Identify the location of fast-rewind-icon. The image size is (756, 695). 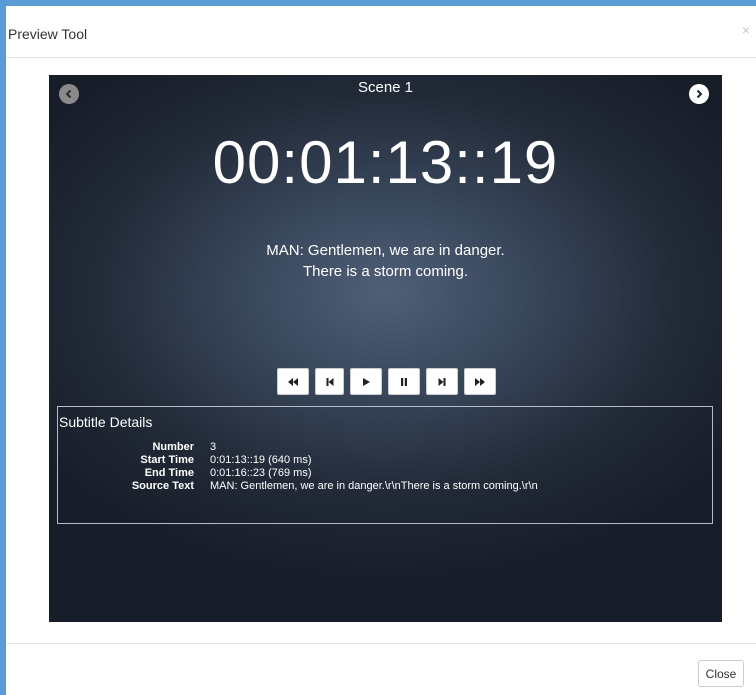
(293, 381).